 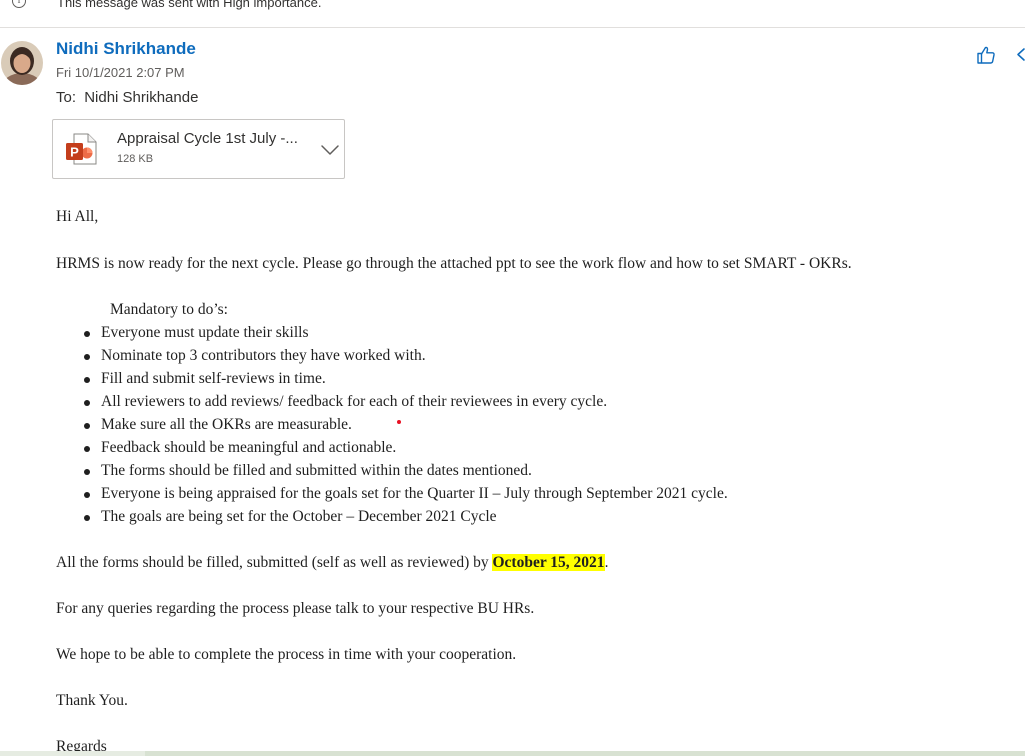 I want to click on recipient-name: Nidhi Shrikhande, so click(x=141, y=97).